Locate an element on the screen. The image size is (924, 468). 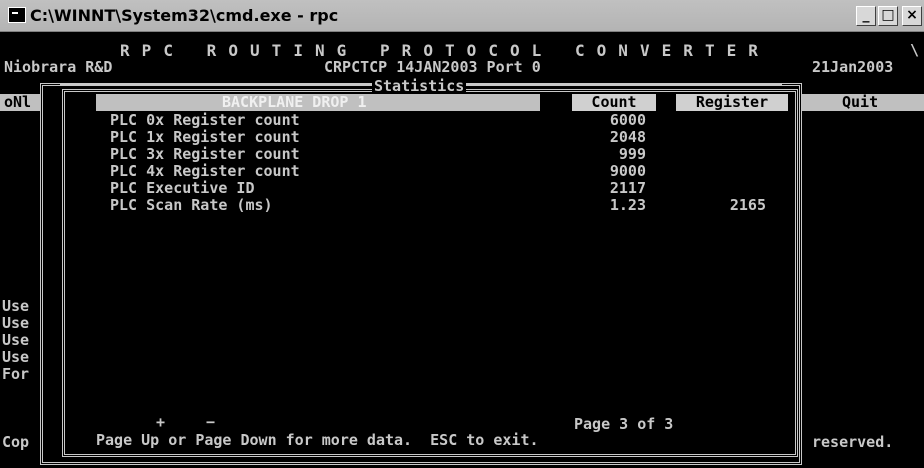
menu-left-bar: oNl is located at coordinates (20, 102).